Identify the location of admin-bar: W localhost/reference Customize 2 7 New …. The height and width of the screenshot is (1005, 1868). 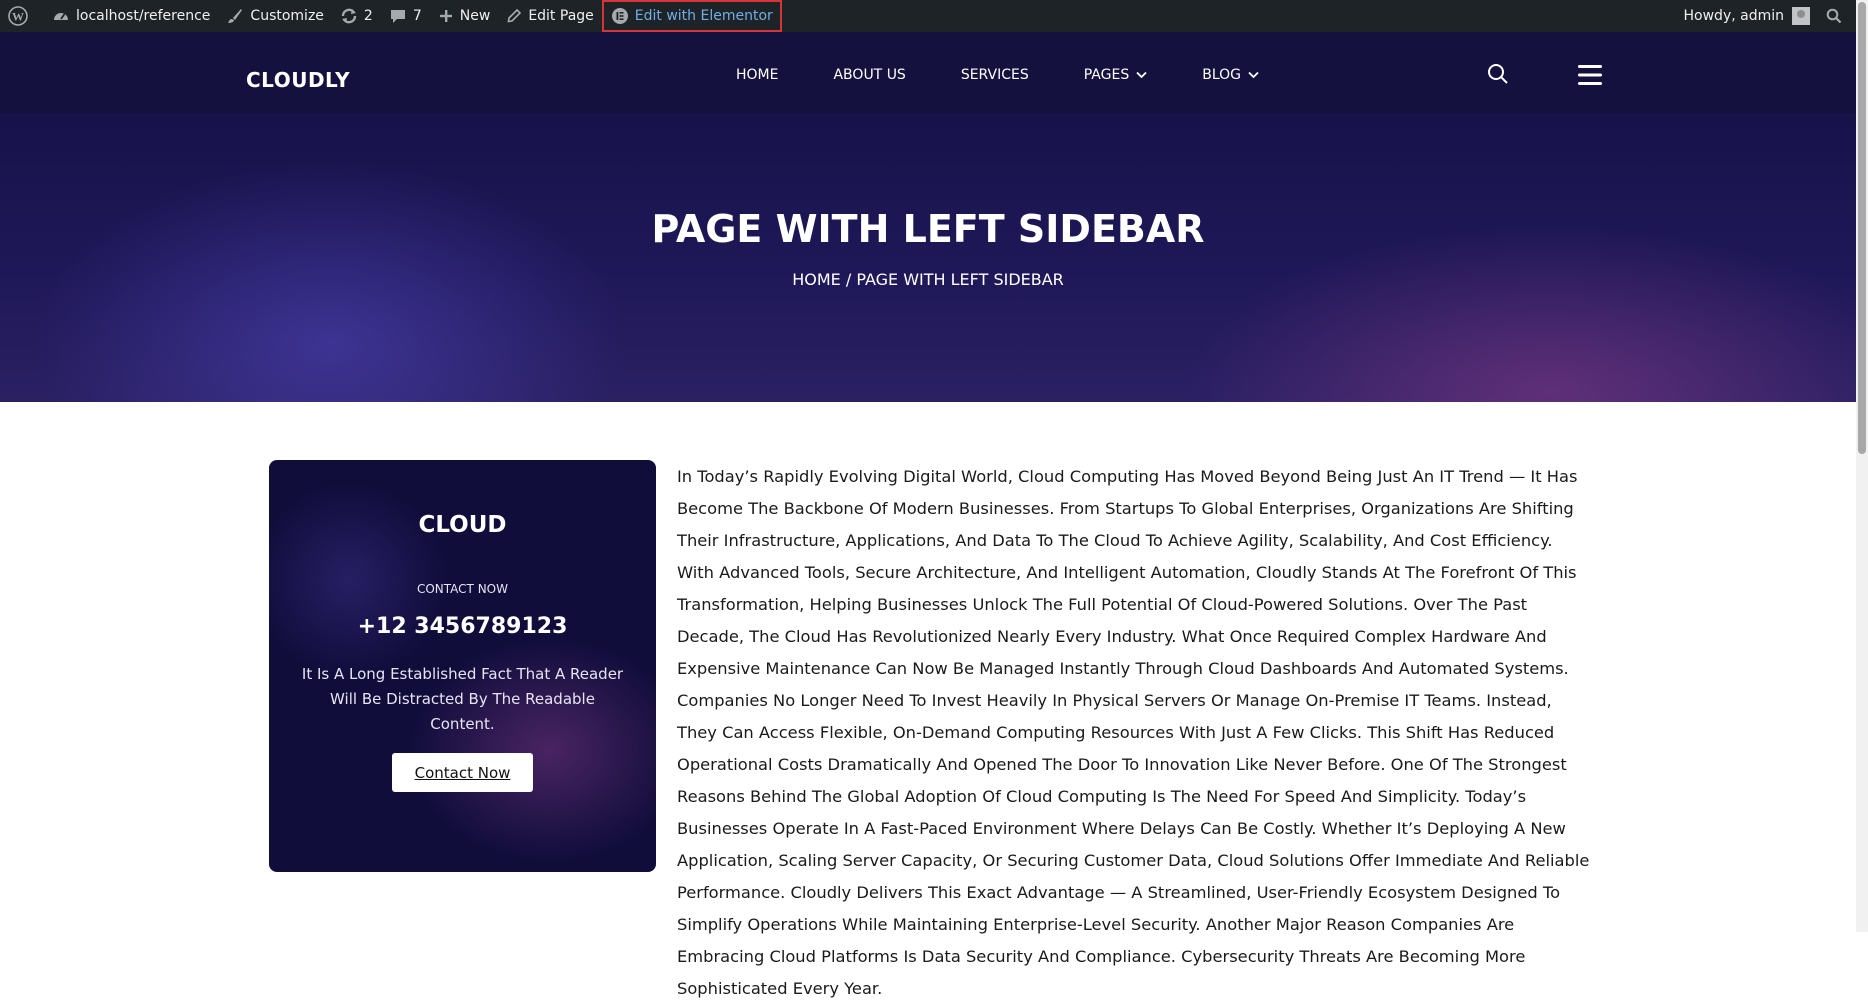
(928, 16).